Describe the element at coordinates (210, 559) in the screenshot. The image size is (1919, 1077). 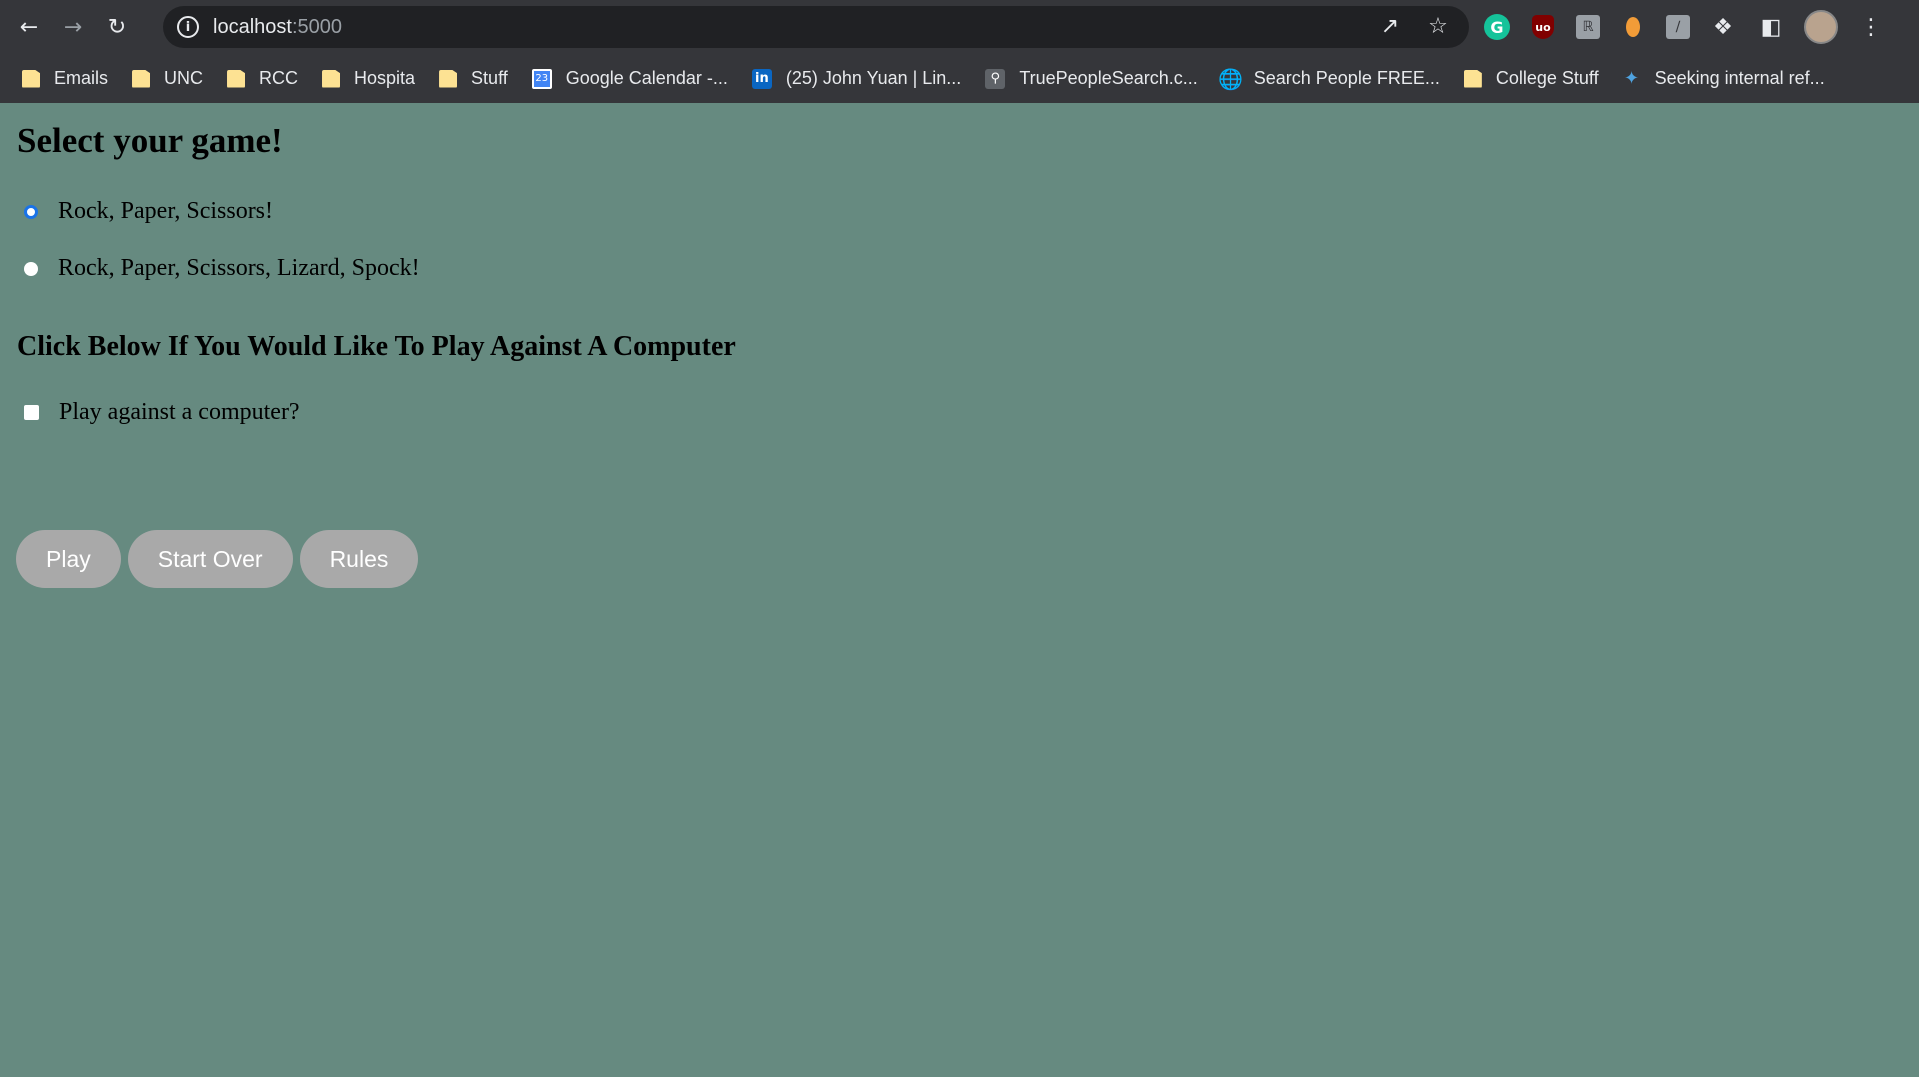
I see `start-over-button: Start Over` at that location.